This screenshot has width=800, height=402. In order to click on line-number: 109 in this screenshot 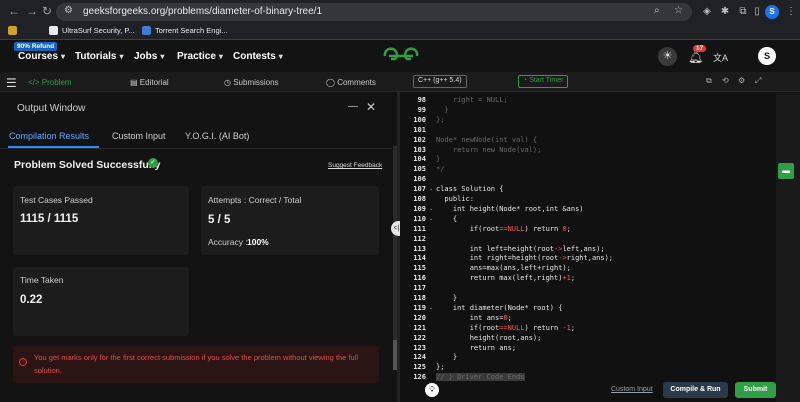, I will do `click(419, 208)`.